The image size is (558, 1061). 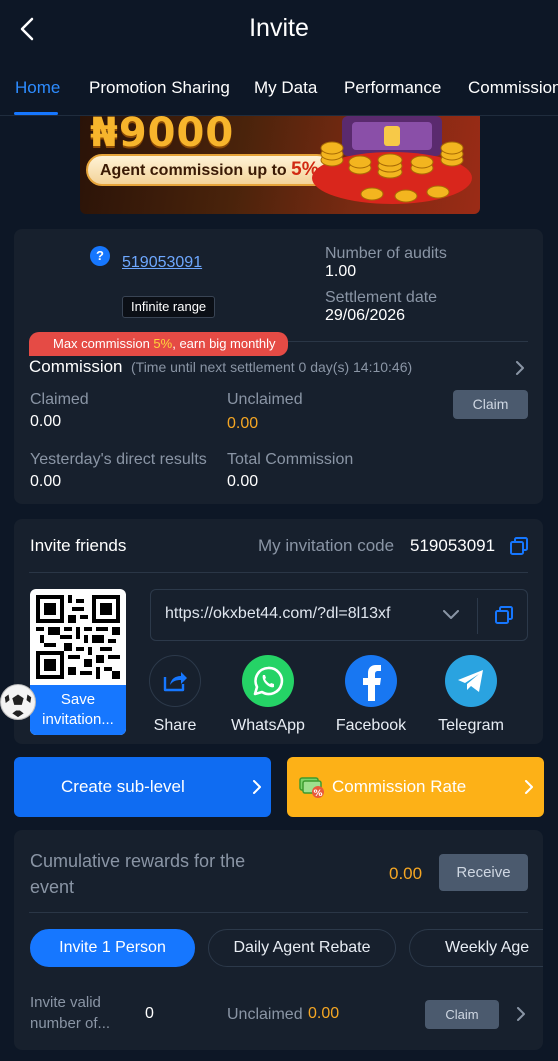 What do you see at coordinates (138, 874) in the screenshot?
I see `cumulative-rewards-title: Cumulative rewards for the event` at bounding box center [138, 874].